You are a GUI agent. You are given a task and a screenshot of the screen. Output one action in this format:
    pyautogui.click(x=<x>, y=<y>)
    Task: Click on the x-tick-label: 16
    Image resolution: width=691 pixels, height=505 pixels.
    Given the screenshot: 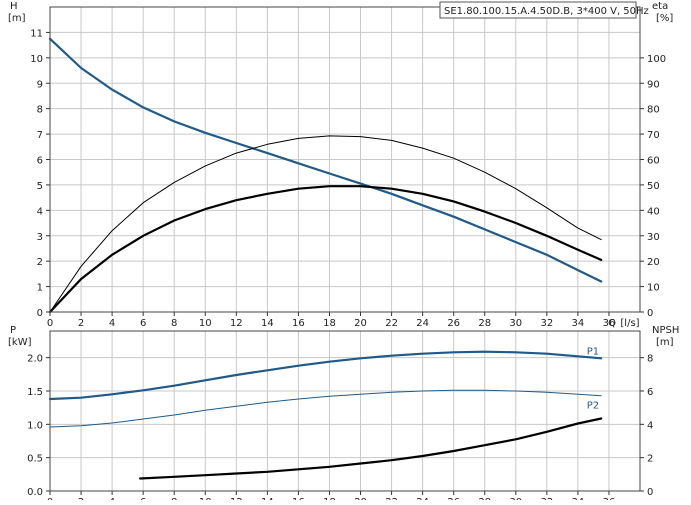 What is the action you would take?
    pyautogui.click(x=298, y=323)
    